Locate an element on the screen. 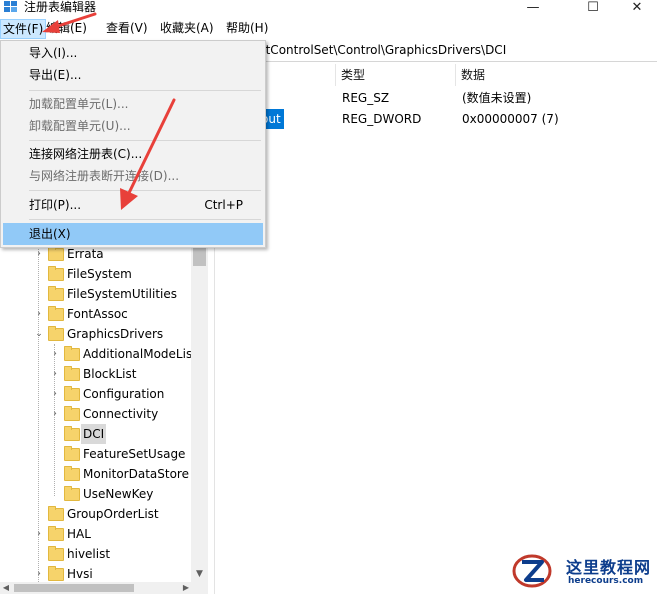  collapse-chevron-icon: ⌄ is located at coordinates (39, 334).